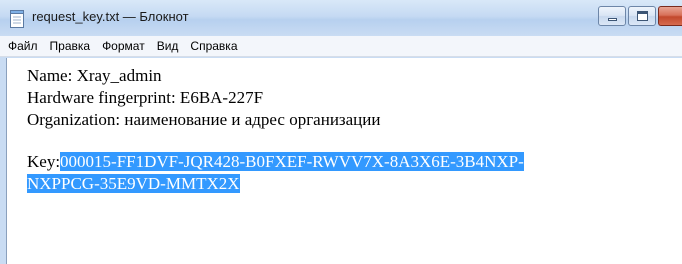 The height and width of the screenshot is (264, 682). Describe the element at coordinates (123, 46) in the screenshot. I see `menu-format: Формат` at that location.